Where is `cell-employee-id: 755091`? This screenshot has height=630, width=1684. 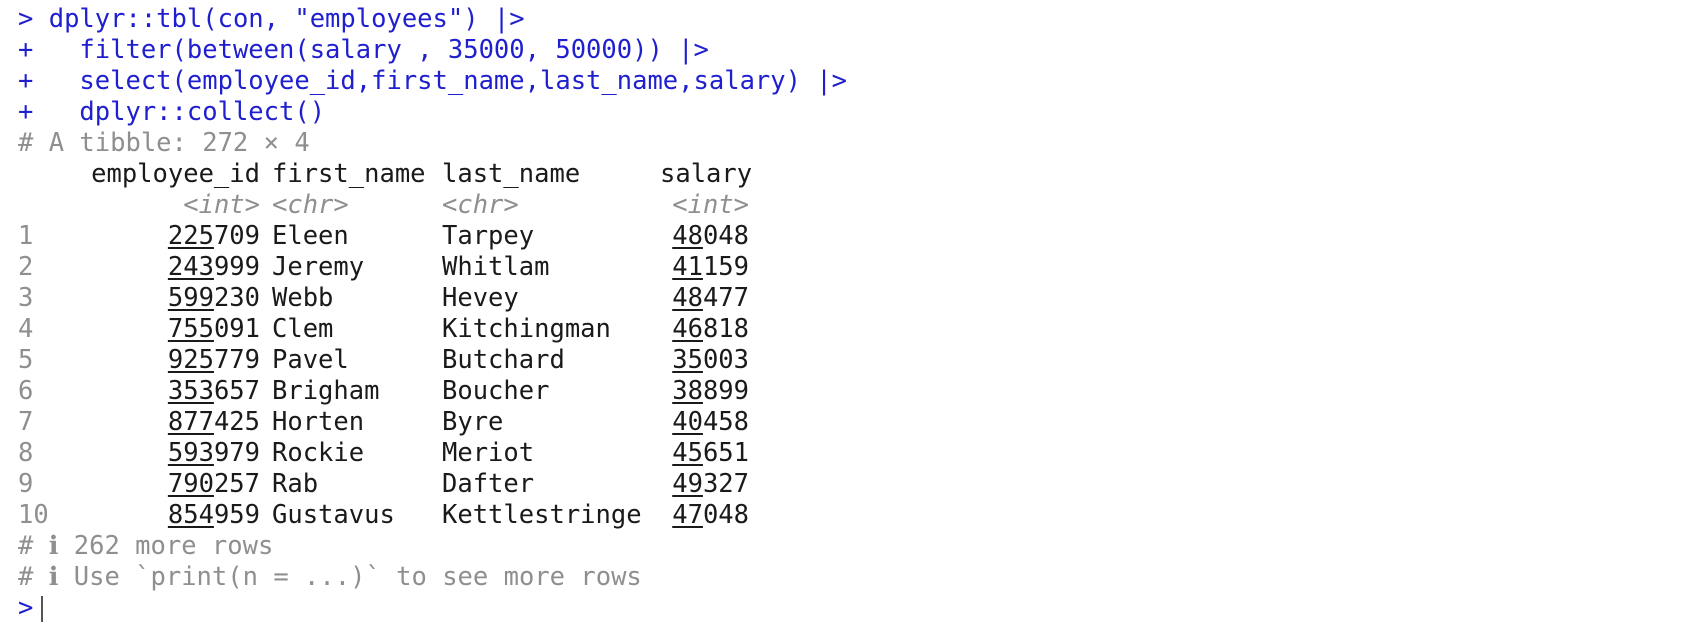 cell-employee-id: 755091 is located at coordinates (213, 329).